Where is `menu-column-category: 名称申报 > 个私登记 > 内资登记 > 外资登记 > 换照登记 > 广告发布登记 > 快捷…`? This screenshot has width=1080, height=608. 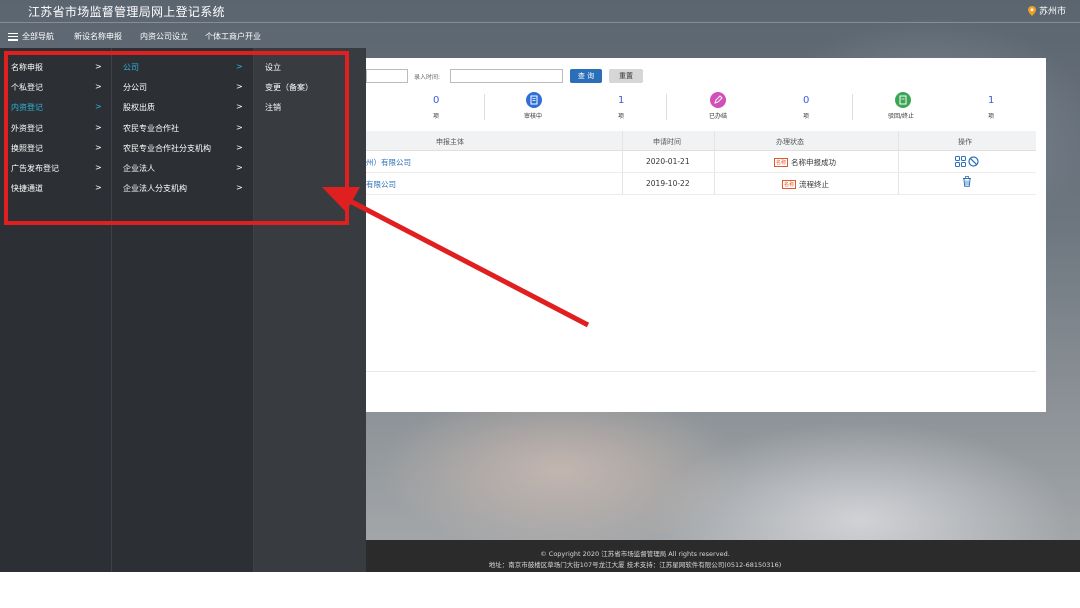
menu-column-category: 名称申报 > 个私登记 > 内资登记 > 外资登记 > 换照登记 > 广告发布登记 > 快捷… is located at coordinates (56, 310).